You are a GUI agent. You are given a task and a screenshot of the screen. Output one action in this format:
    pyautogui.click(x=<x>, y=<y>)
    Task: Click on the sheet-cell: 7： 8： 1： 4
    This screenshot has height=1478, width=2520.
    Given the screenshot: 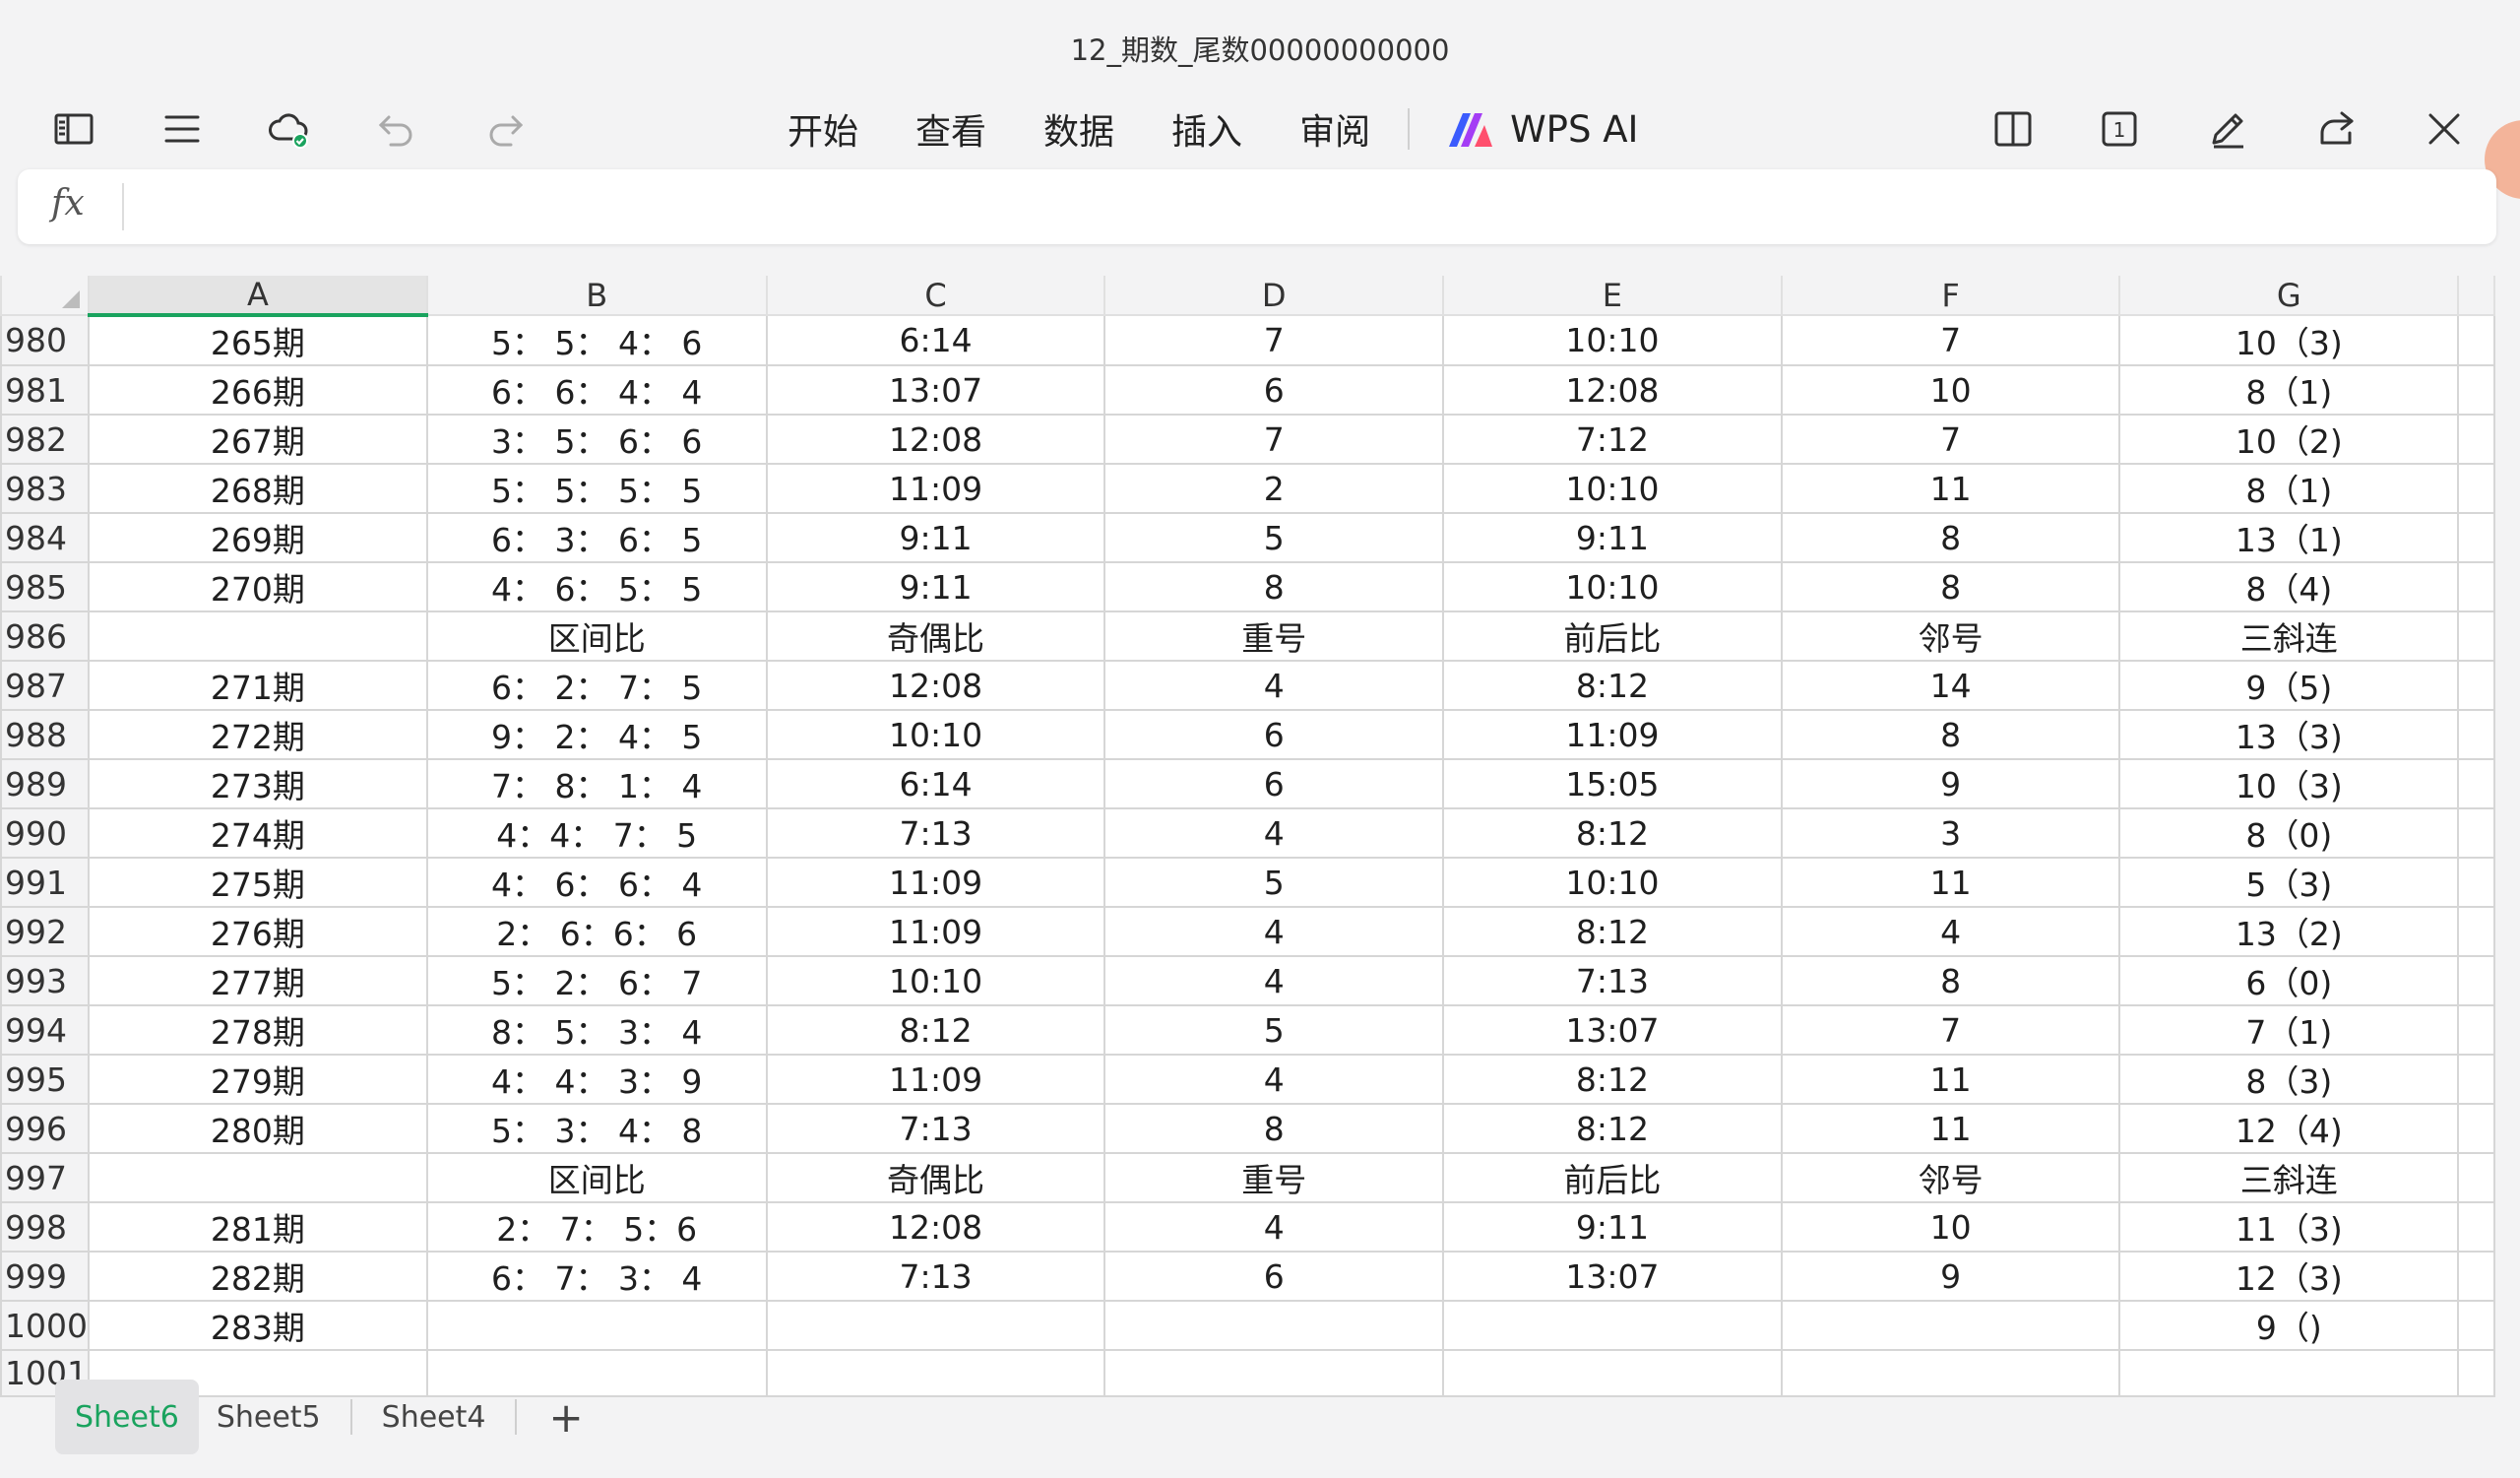 What is the action you would take?
    pyautogui.click(x=596, y=783)
    